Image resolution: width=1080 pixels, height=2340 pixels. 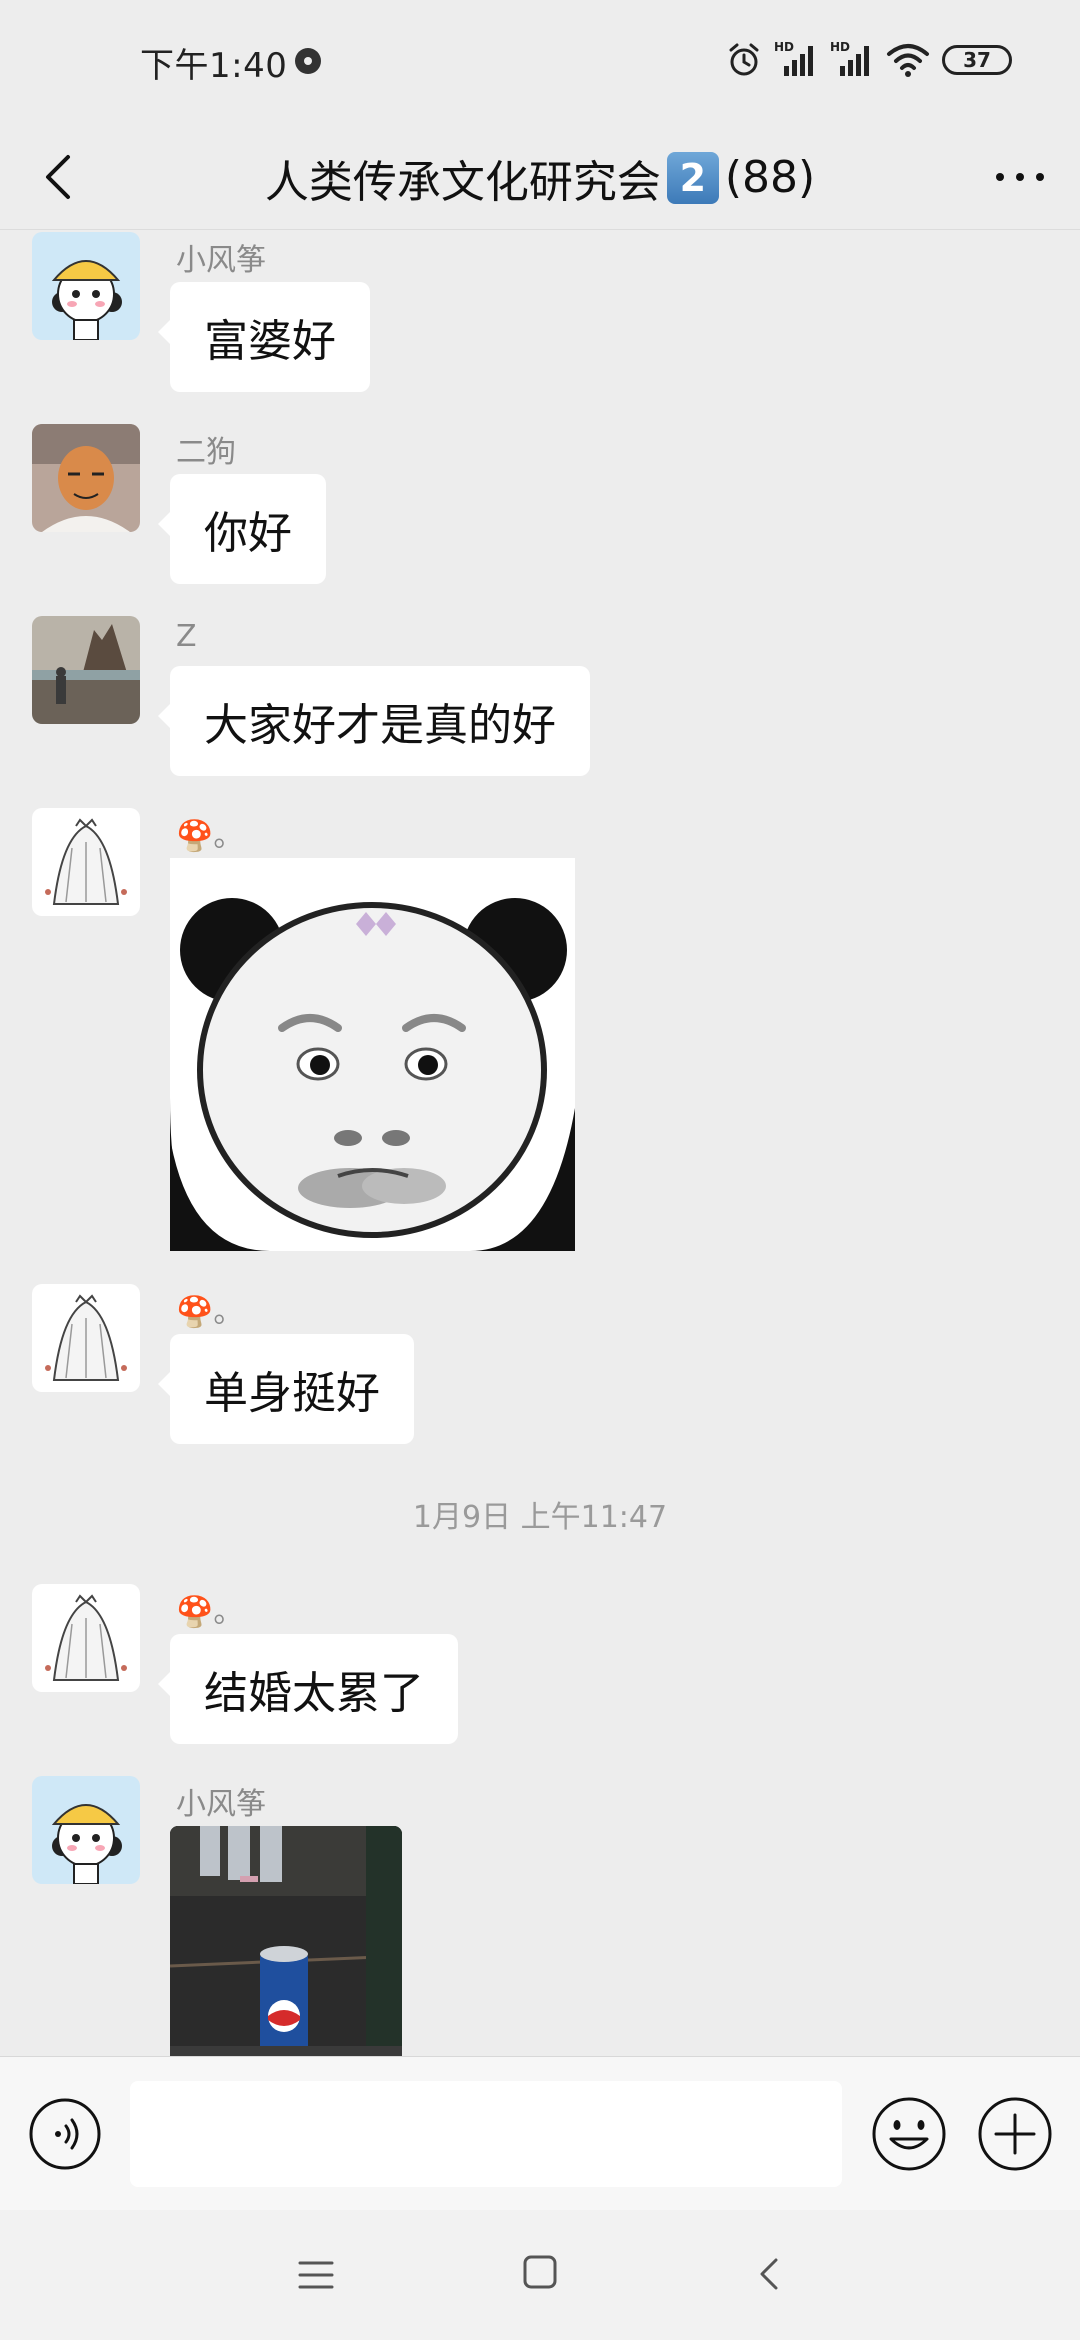 I want to click on battery-level: 37, so click(x=977, y=60).